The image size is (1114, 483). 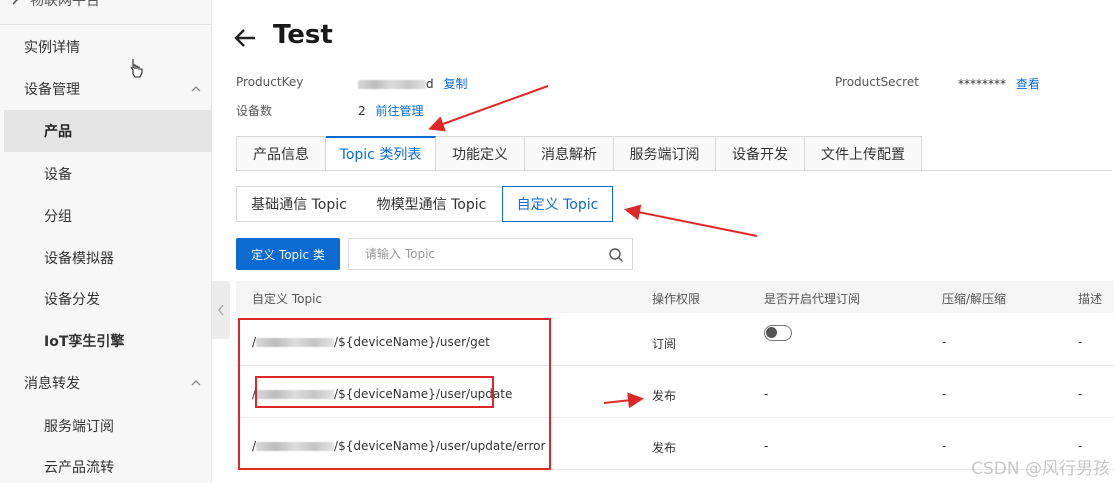 What do you see at coordinates (778, 333) in the screenshot?
I see `proxy-subscribe-toggle` at bounding box center [778, 333].